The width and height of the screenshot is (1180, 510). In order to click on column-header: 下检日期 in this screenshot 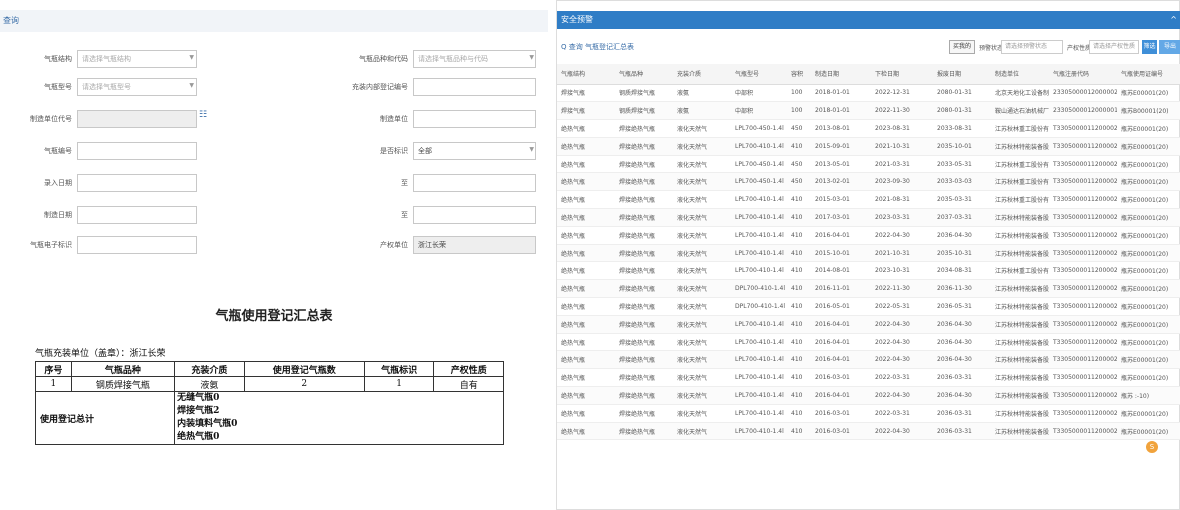, I will do `click(902, 74)`.